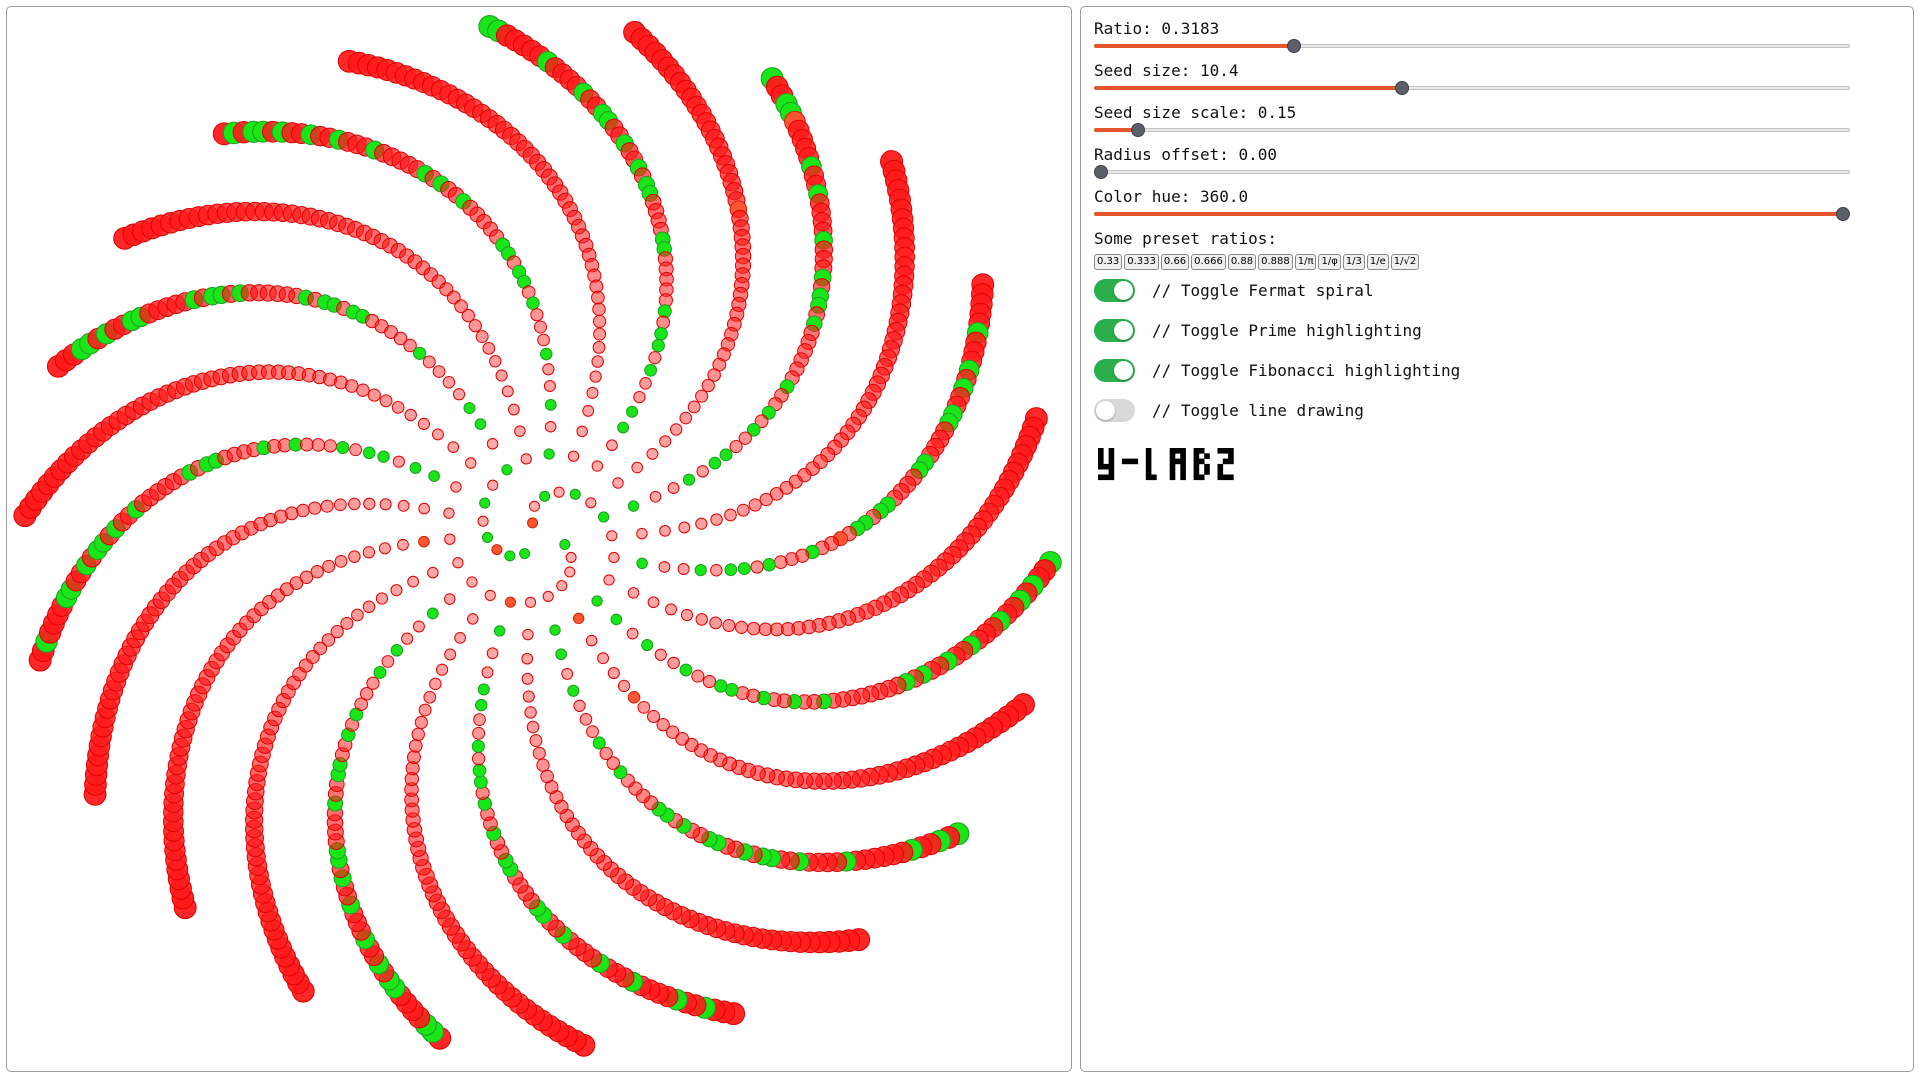  I want to click on toggle-fibonacci-switch, so click(1114, 370).